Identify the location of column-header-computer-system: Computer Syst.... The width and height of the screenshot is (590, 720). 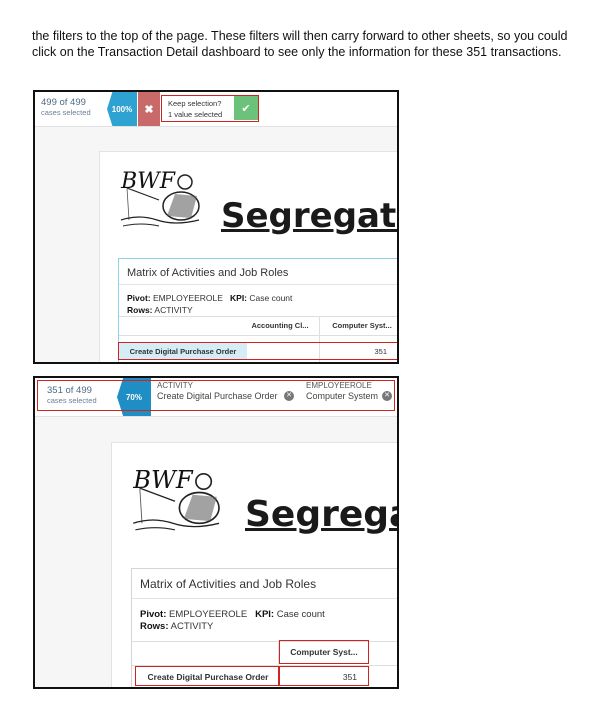
(359, 325).